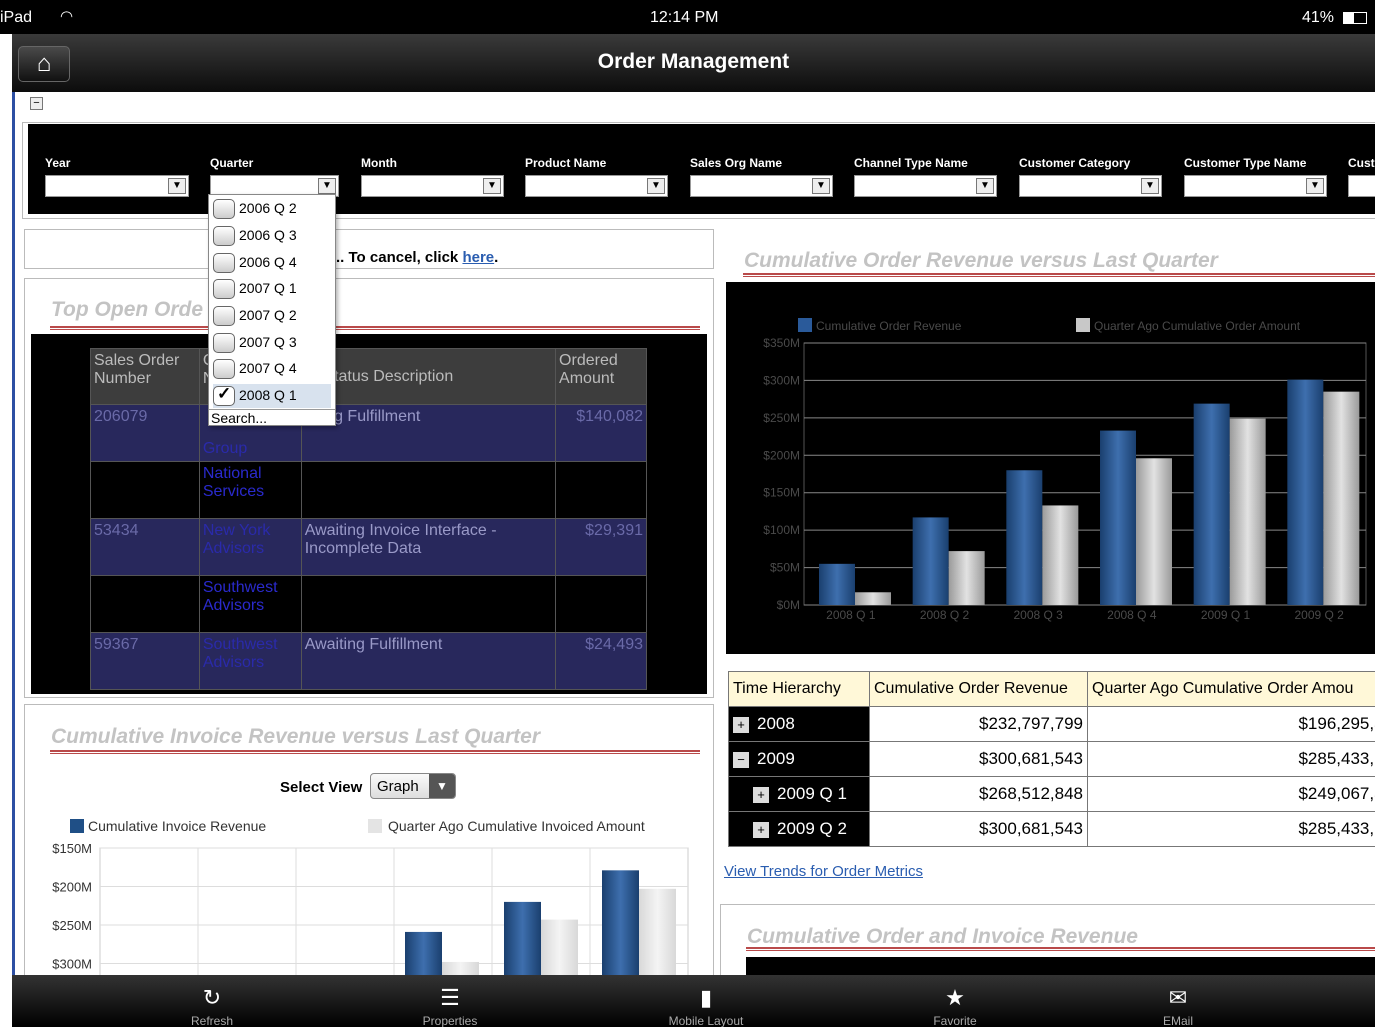  Describe the element at coordinates (516, 826) in the screenshot. I see `legend-label: Quarter Ago Cumulative Invoiced Amount` at that location.